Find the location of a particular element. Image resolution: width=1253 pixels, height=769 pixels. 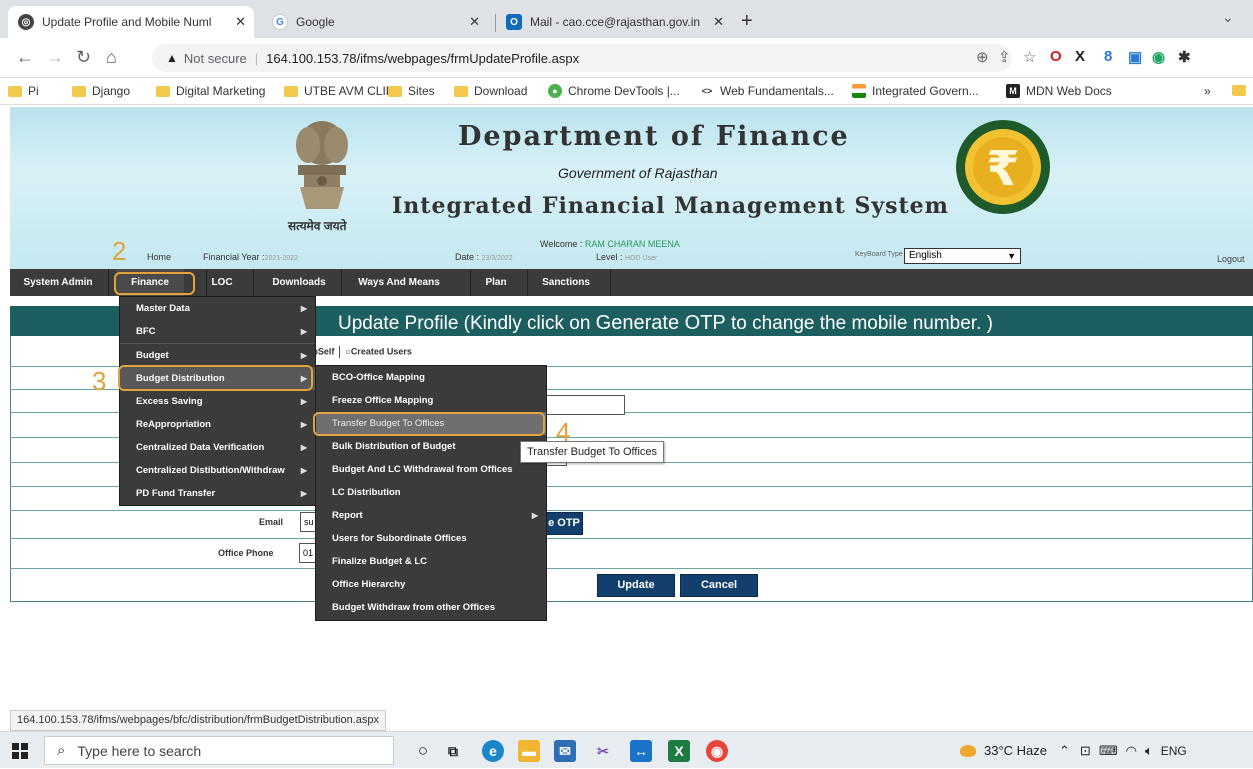

code-icon: <> is located at coordinates (707, 91).